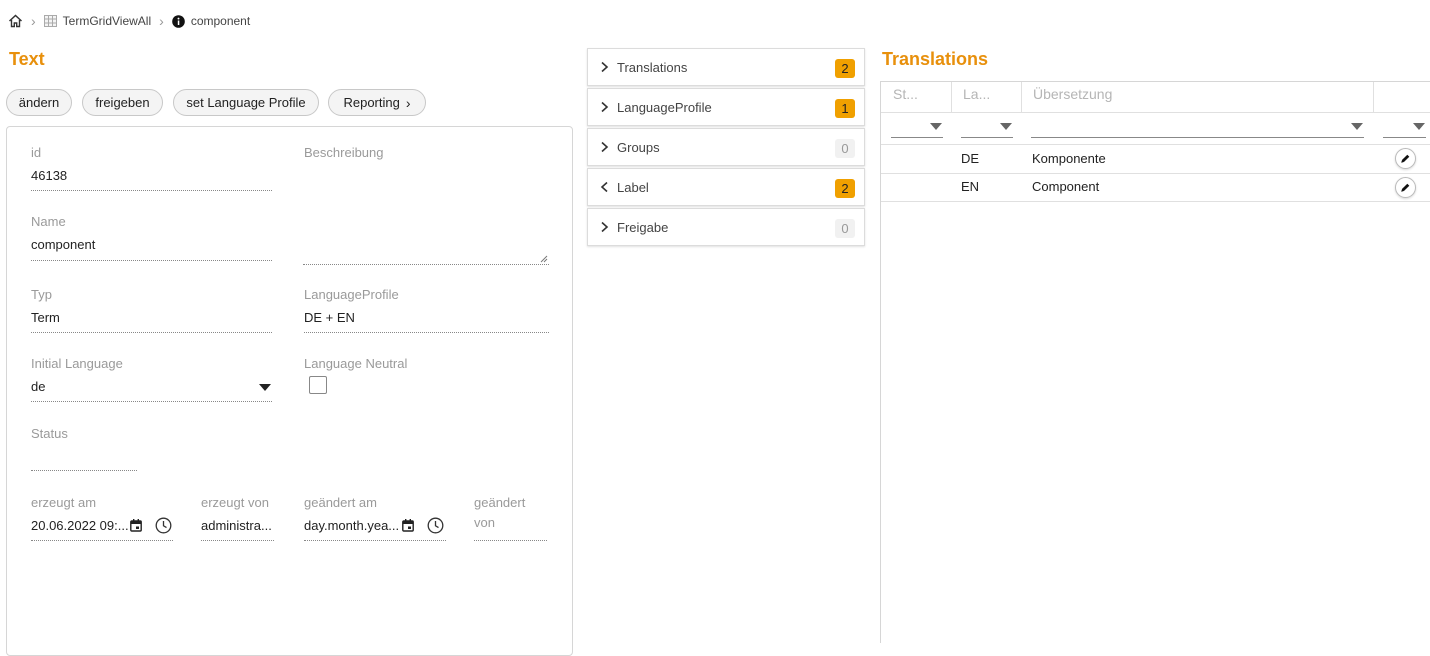 This screenshot has width=1430, height=656. What do you see at coordinates (151, 190) in the screenshot?
I see `id-underline` at bounding box center [151, 190].